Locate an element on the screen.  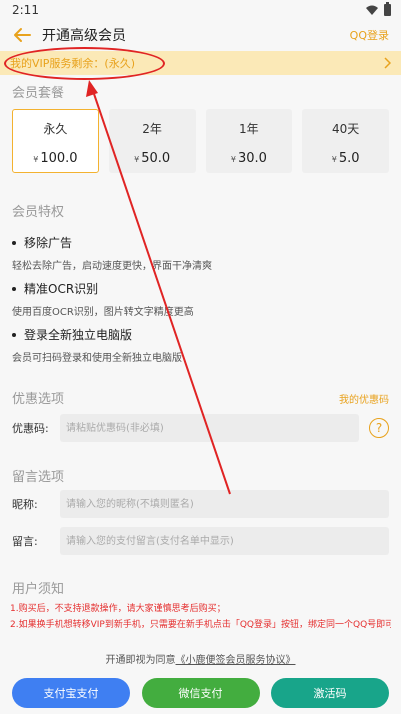
plan-name: 永久 is located at coordinates (55, 129).